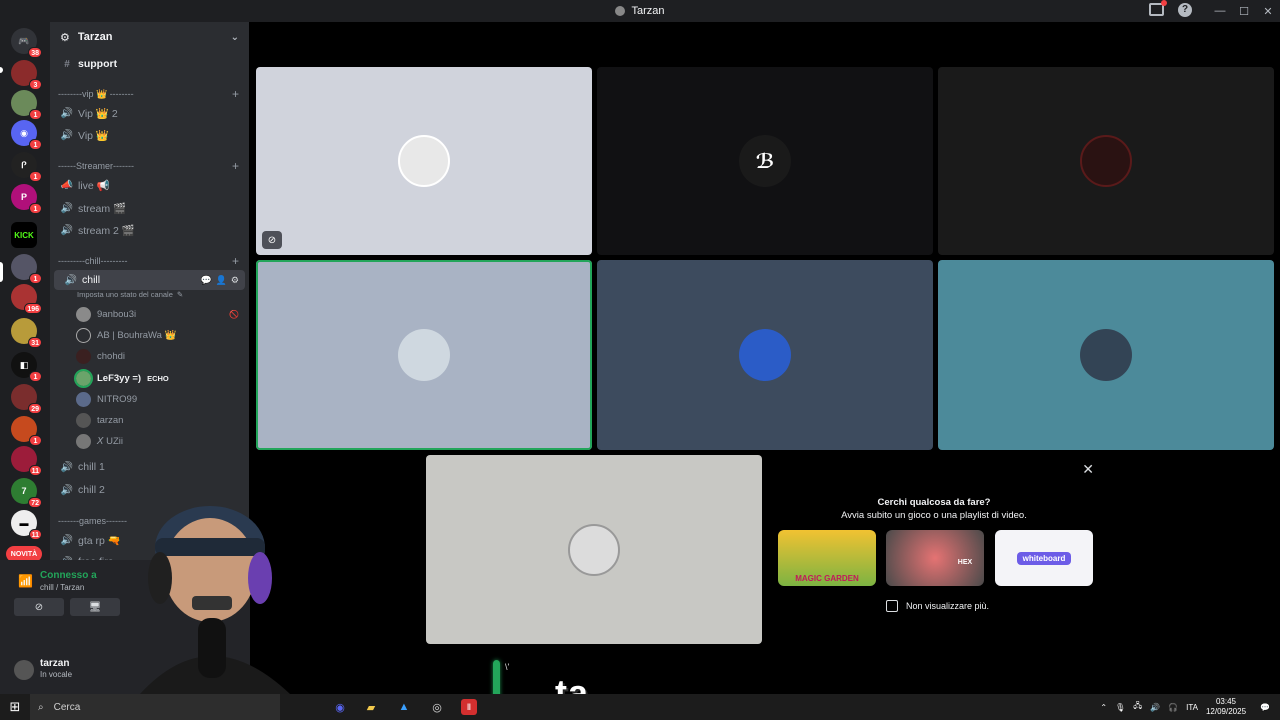 The height and width of the screenshot is (720, 1280). I want to click on activity-magic-garden: MAGIC GARDEN, so click(827, 558).